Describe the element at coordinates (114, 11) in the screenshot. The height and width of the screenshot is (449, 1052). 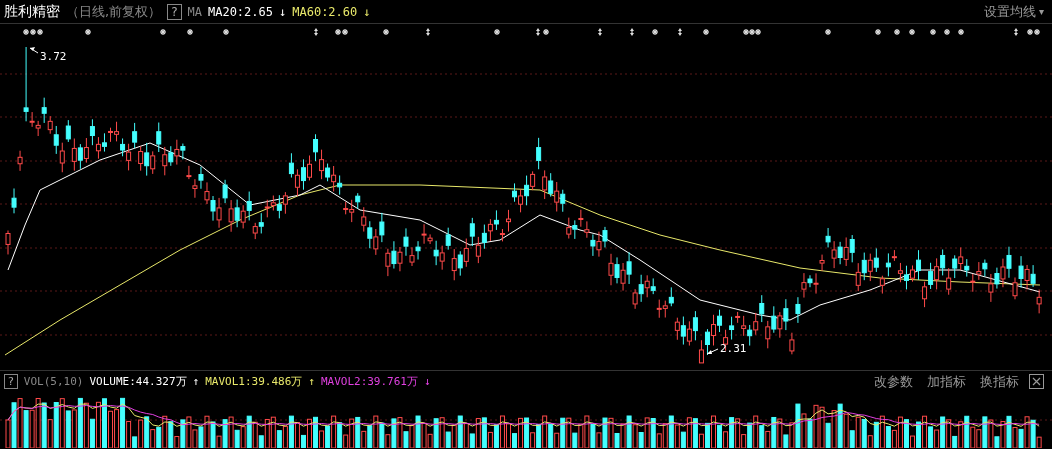
I see `chart-period: （日线,前复权）` at that location.